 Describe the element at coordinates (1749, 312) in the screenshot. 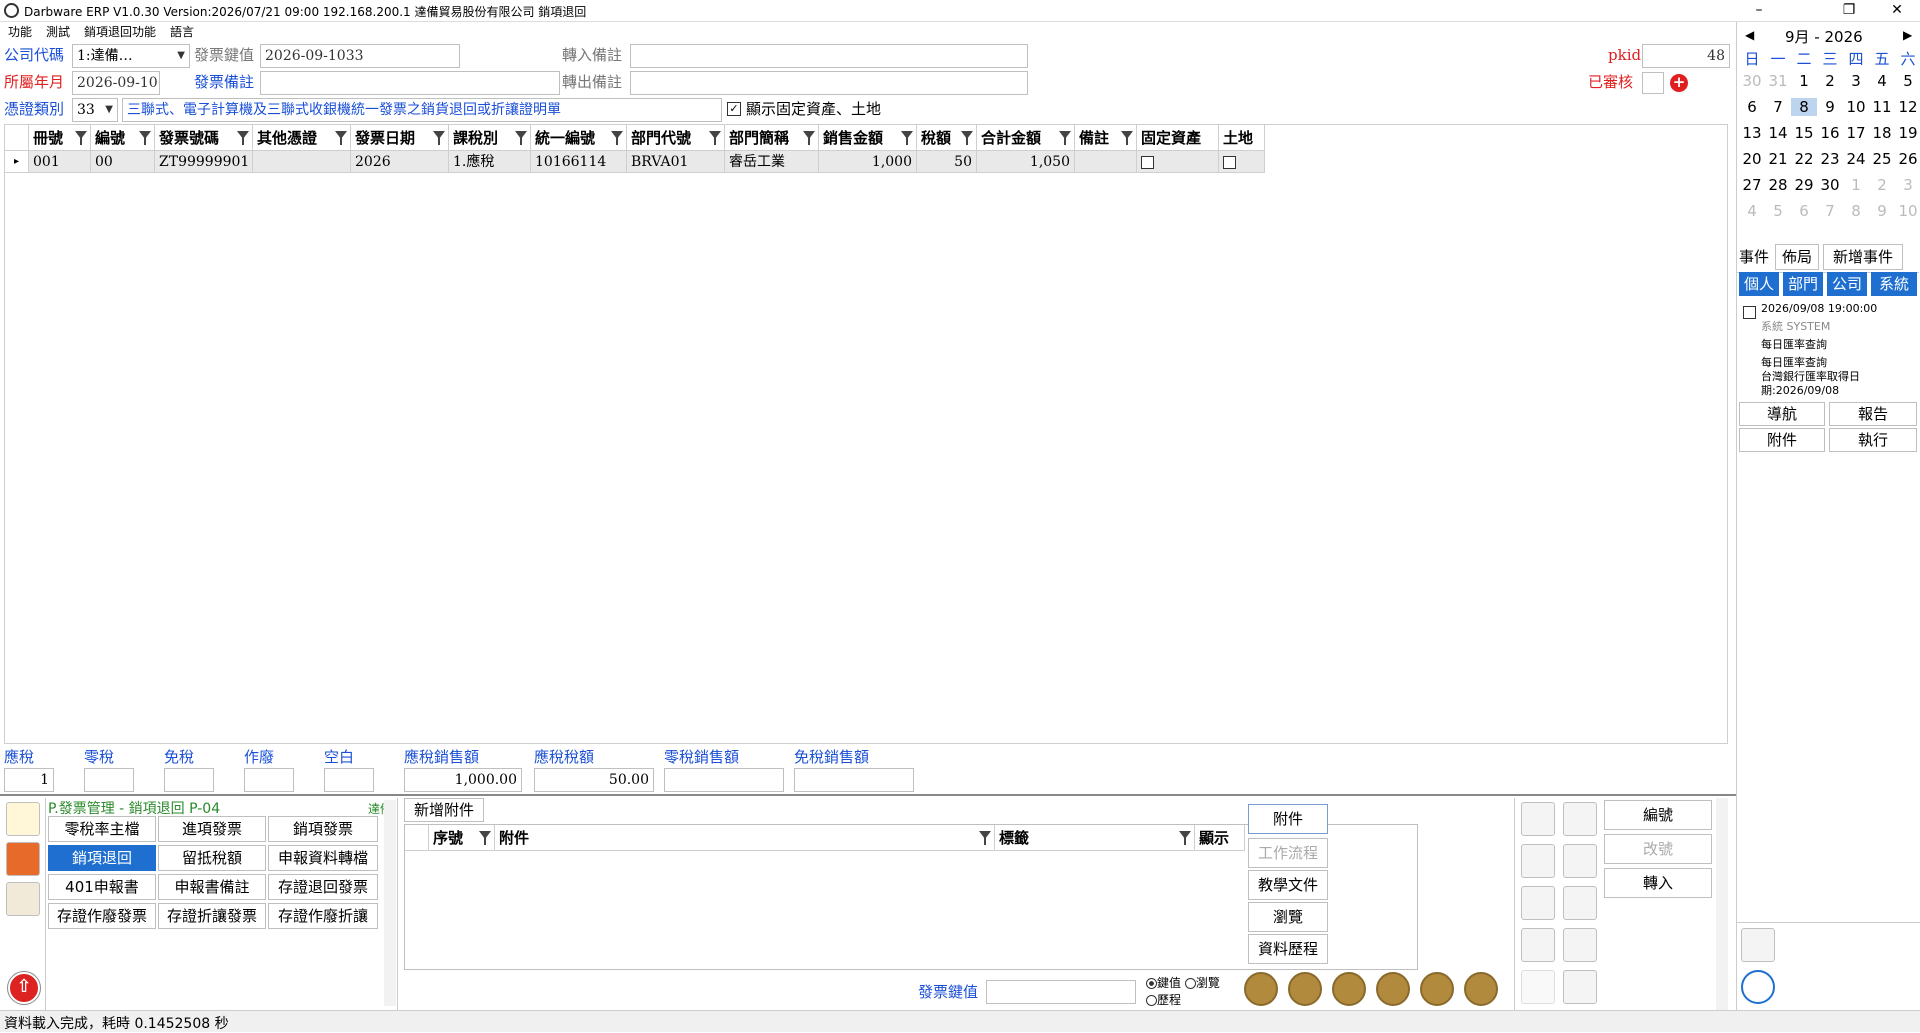

I see `event-checkbox` at that location.